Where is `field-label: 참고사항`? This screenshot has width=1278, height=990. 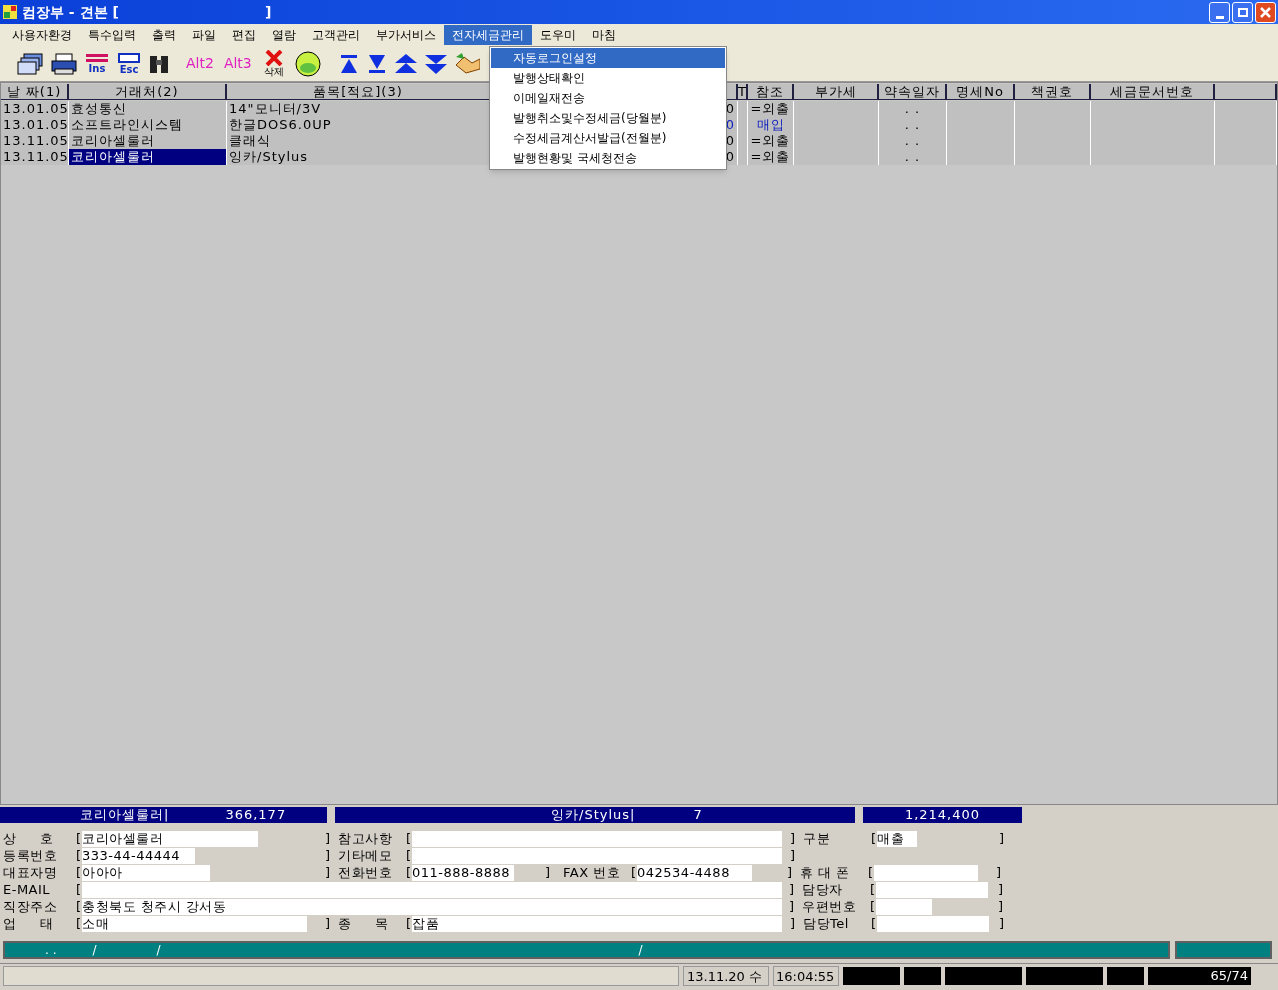
field-label: 참고사항 is located at coordinates (365, 838).